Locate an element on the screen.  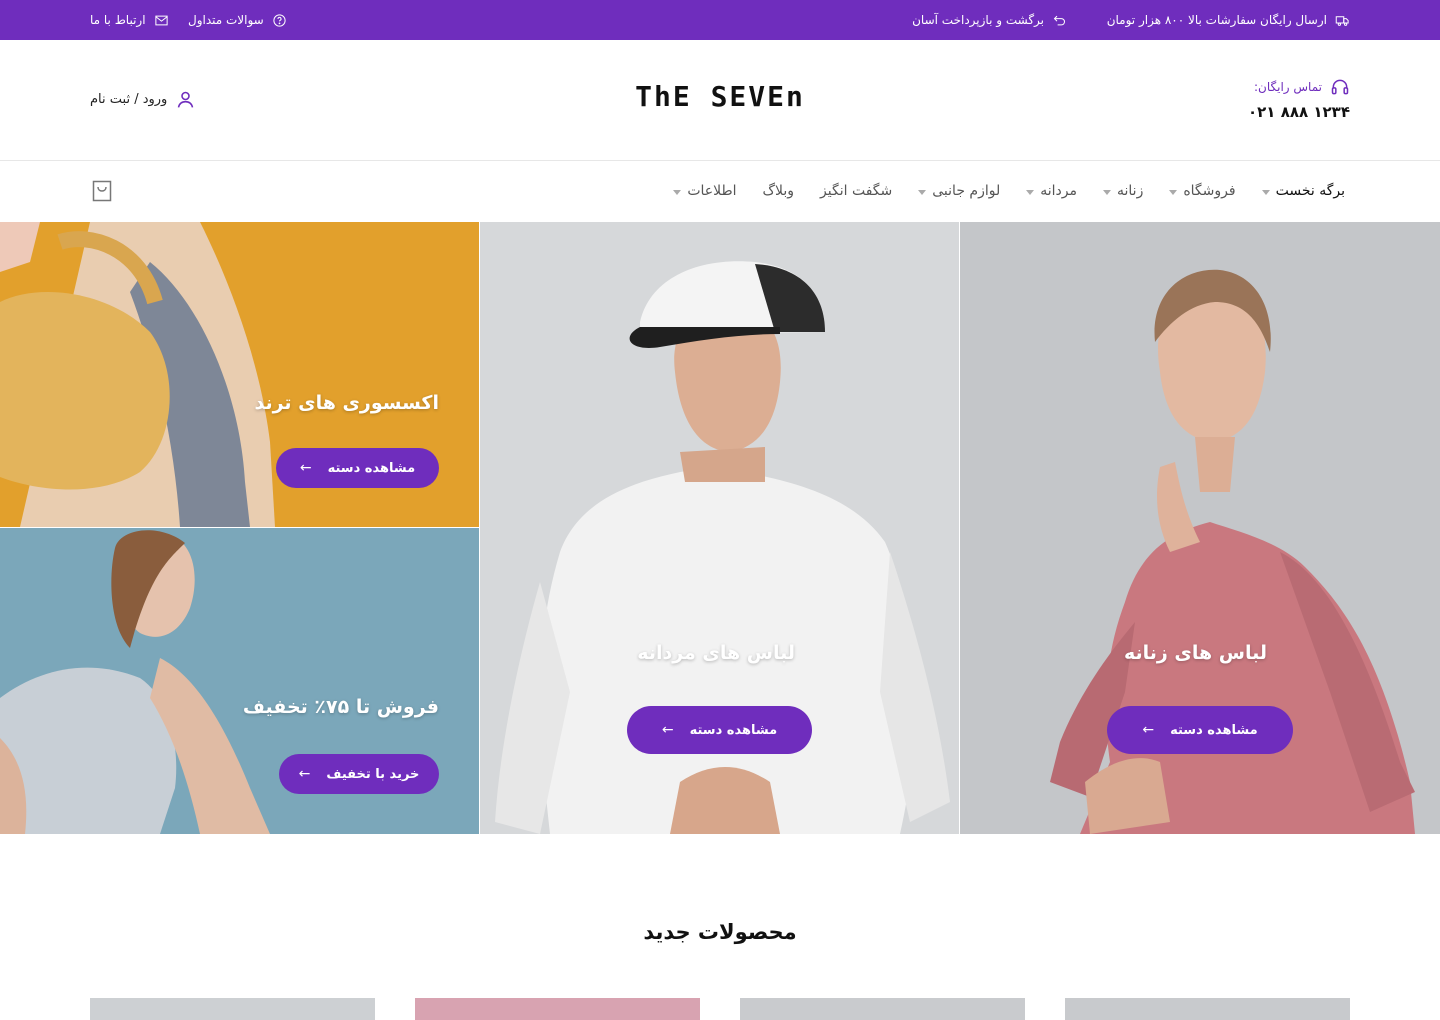
nav-item-shop: فروشگاه is located at coordinates (1202, 191).